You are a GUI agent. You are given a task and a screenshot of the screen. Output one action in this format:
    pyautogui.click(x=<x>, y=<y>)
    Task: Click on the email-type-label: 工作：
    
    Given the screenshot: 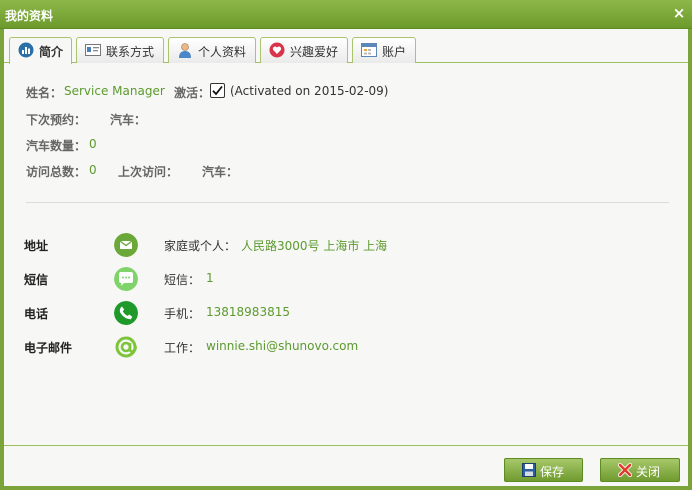 What is the action you would take?
    pyautogui.click(x=182, y=348)
    